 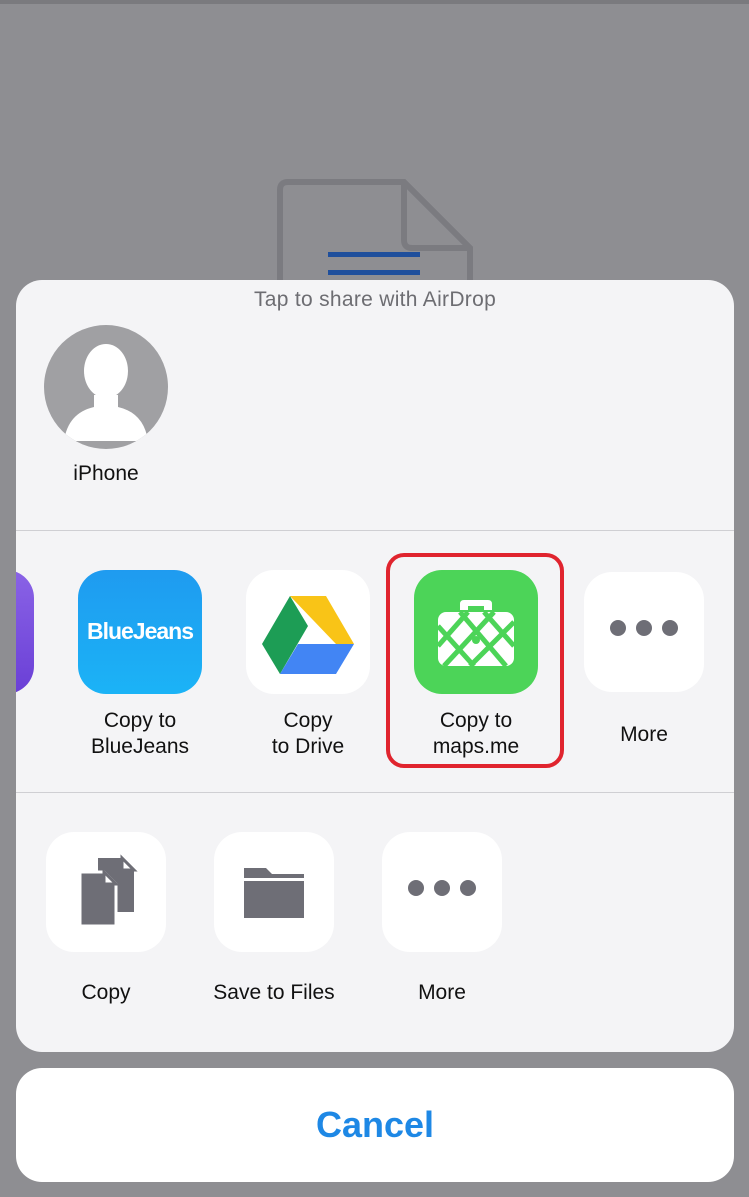 I want to click on selection-highlight, so click(x=475, y=660).